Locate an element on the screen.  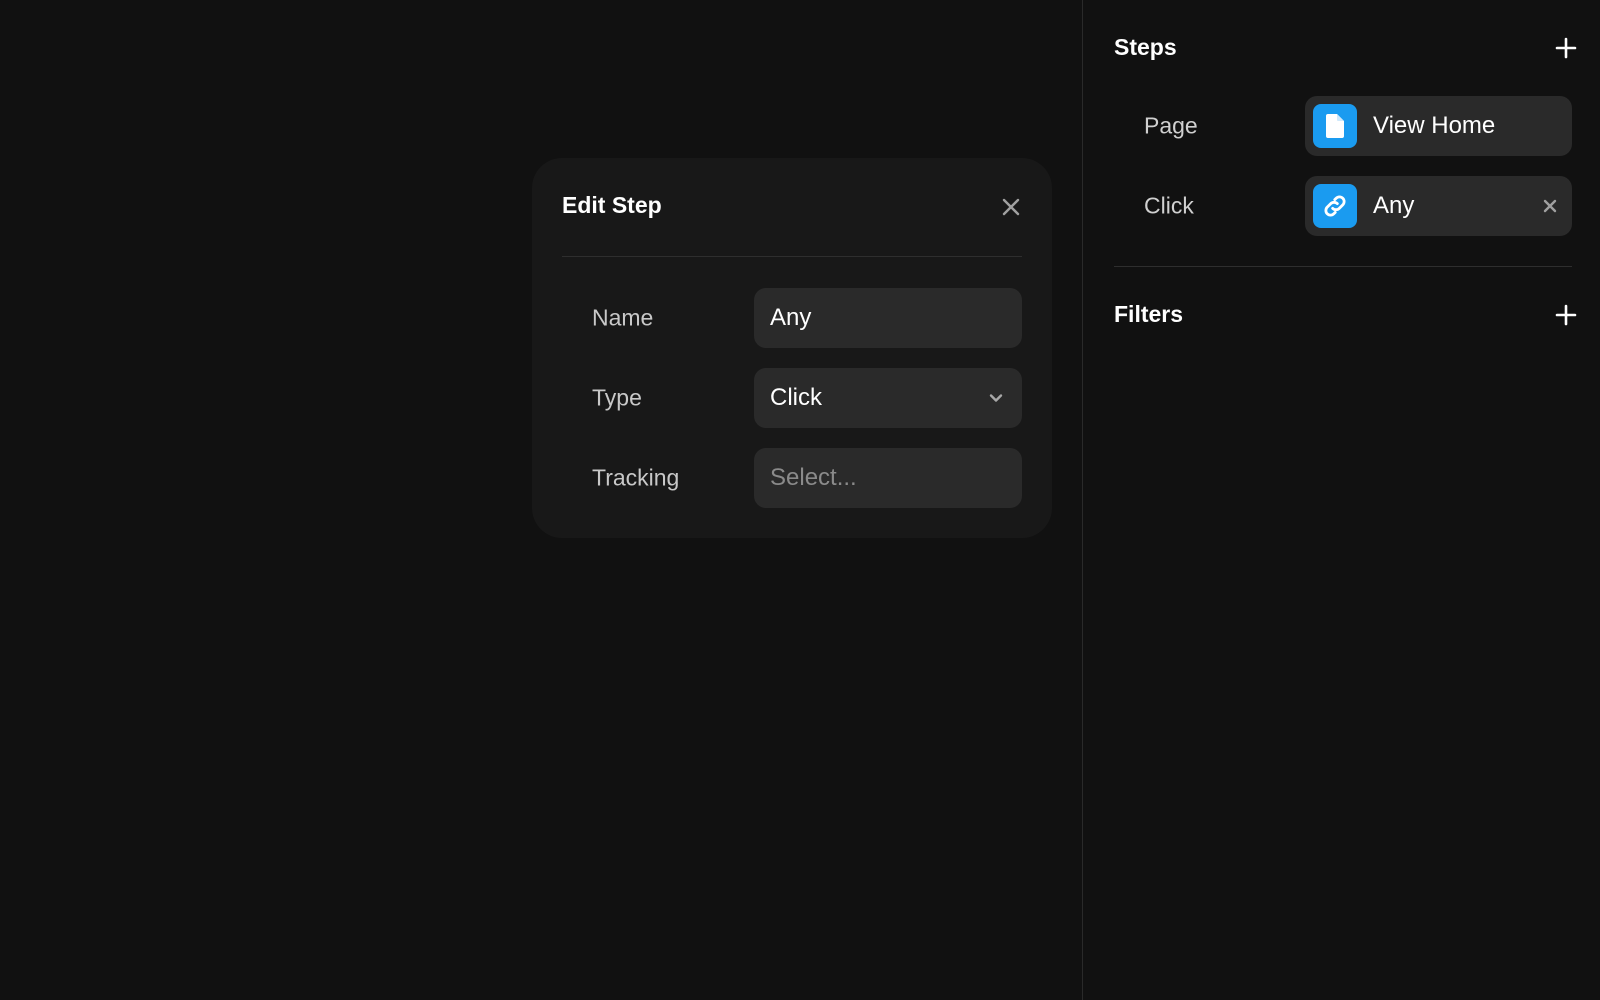
close-icon is located at coordinates (1011, 207).